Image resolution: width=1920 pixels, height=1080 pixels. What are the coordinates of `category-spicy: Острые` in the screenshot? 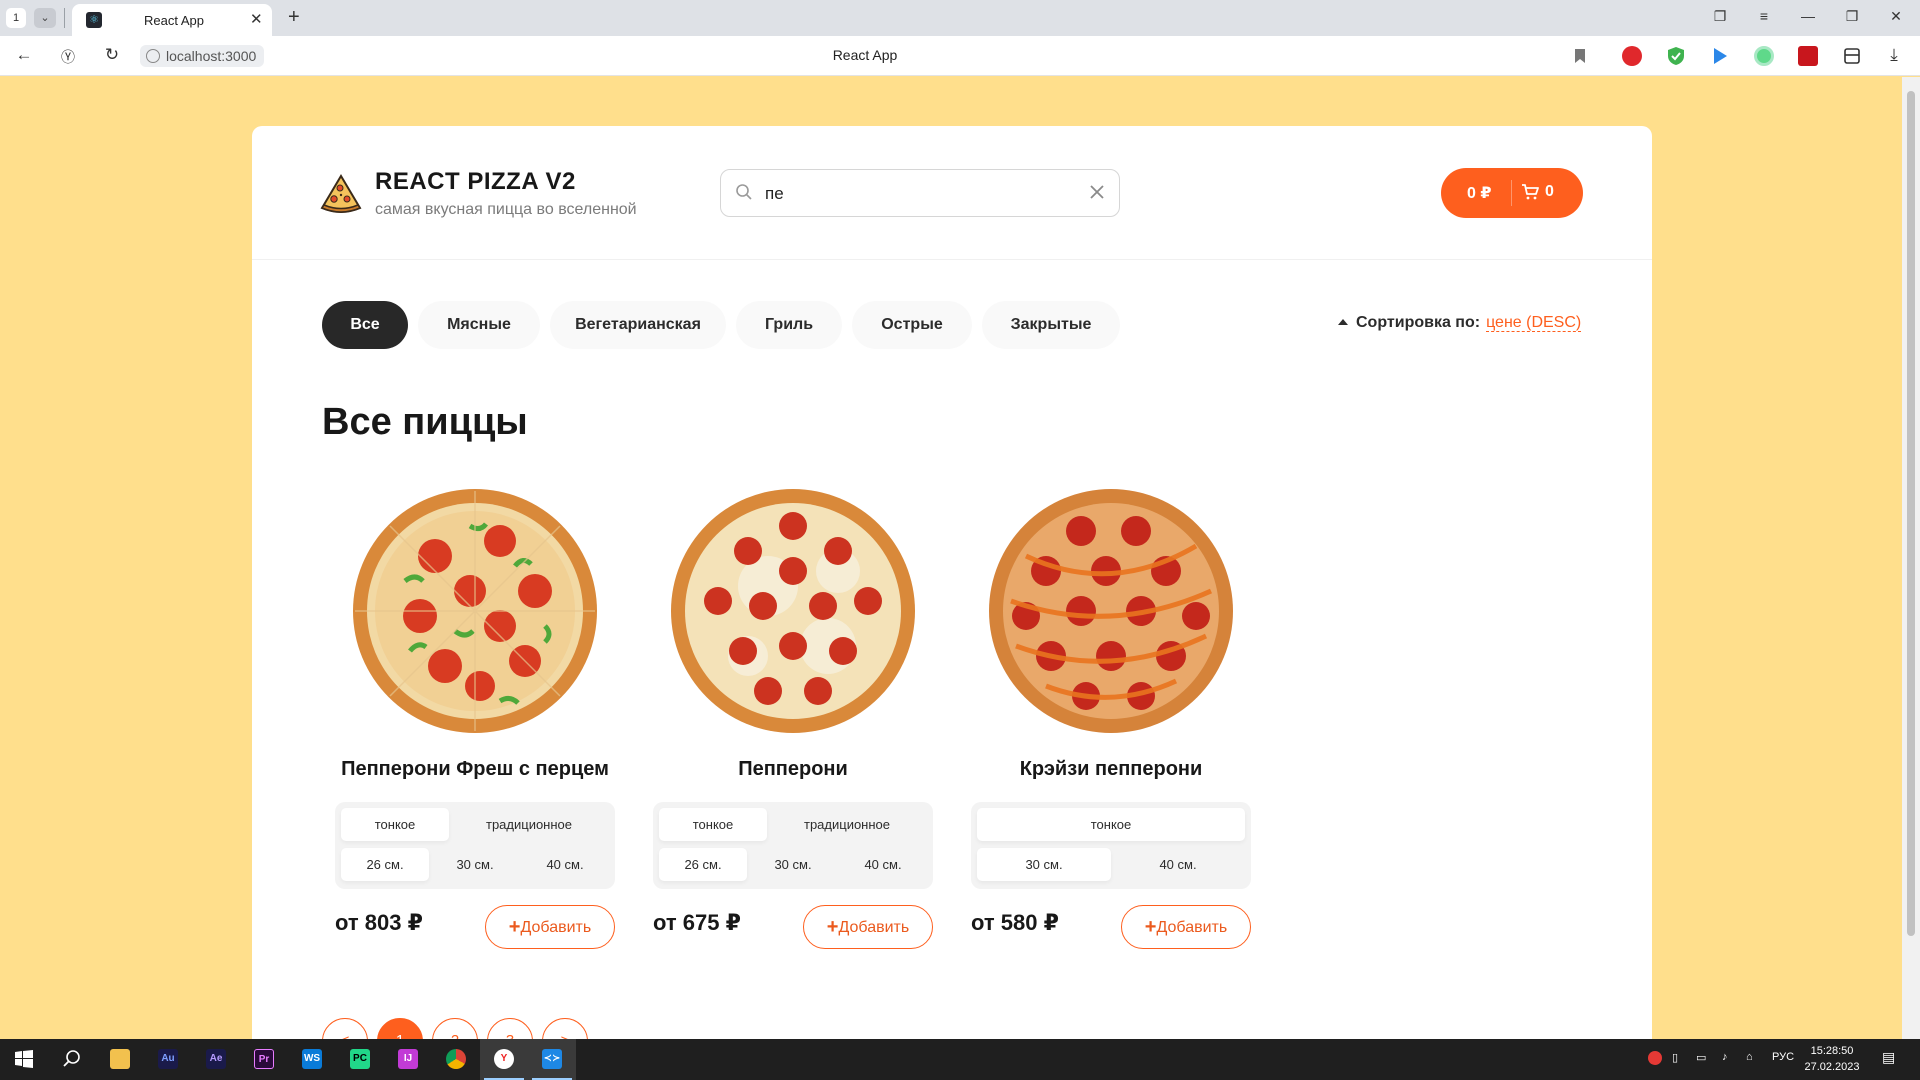 It's located at (912, 325).